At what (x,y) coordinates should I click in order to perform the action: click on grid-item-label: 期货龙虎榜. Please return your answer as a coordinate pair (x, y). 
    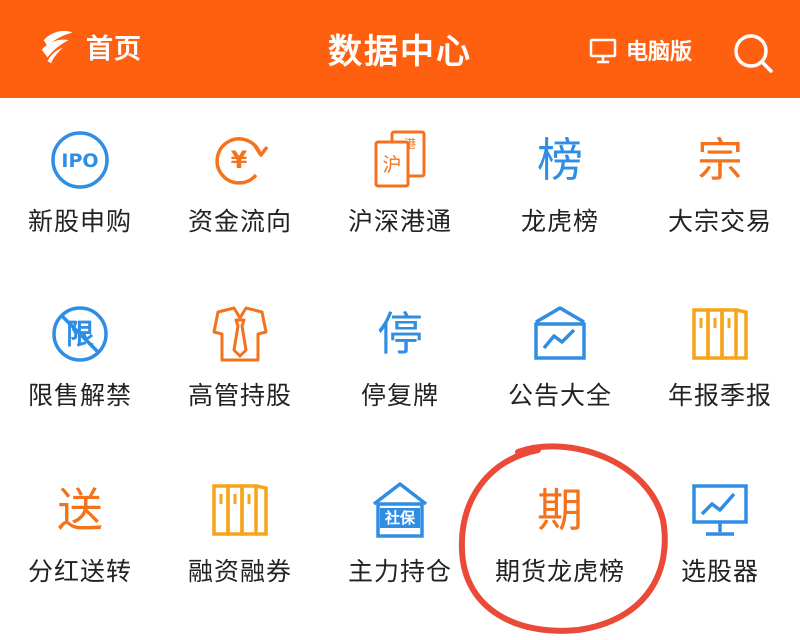
    Looking at the image, I should click on (559, 571).